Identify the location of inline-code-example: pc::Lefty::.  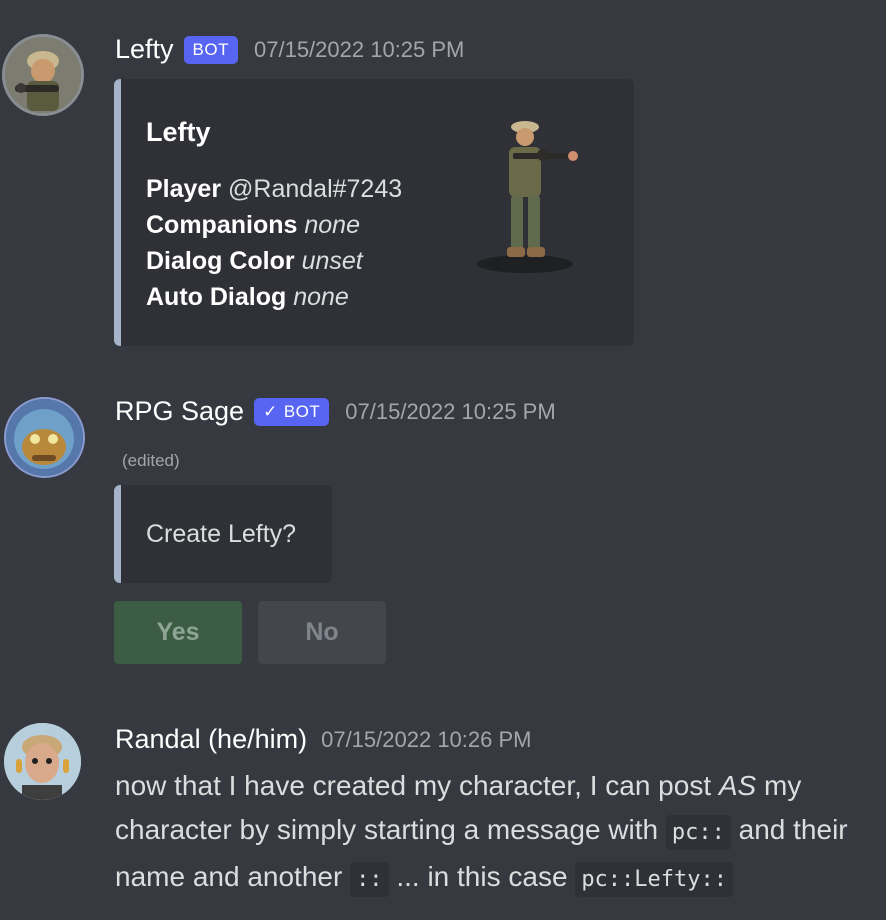
(654, 879).